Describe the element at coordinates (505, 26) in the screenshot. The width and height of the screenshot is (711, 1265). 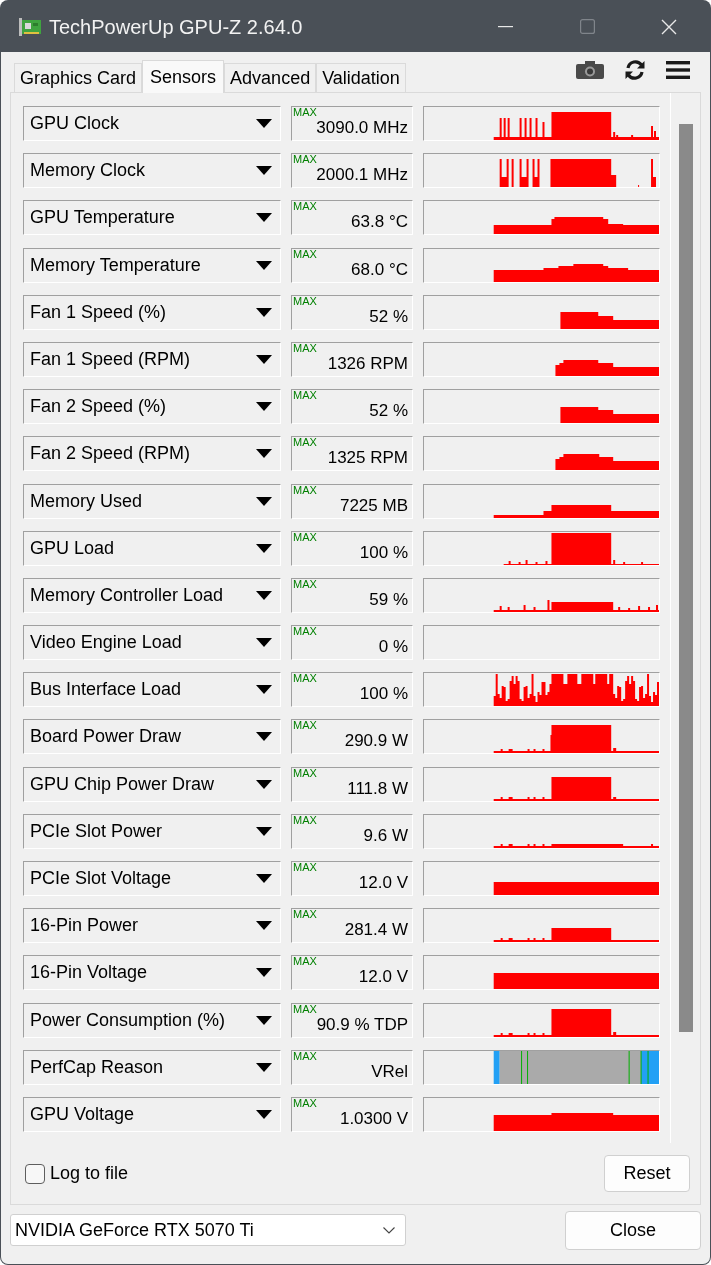
I see `minimize-icon` at that location.